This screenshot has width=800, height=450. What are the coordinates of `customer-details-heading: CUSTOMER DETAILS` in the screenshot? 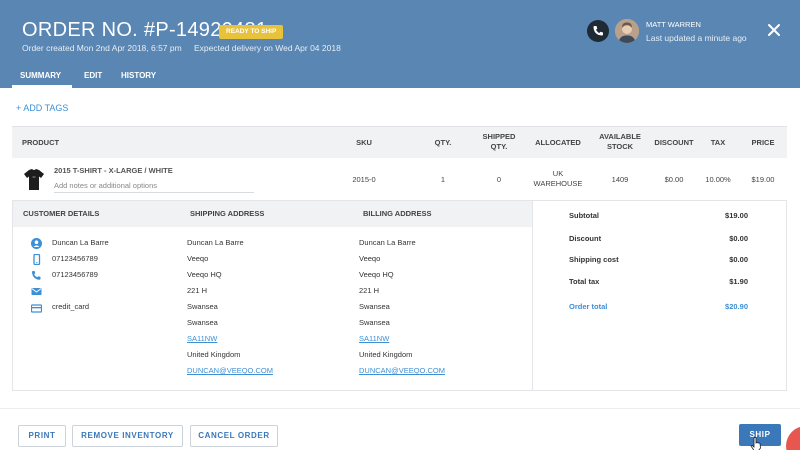 It's located at (61, 213).